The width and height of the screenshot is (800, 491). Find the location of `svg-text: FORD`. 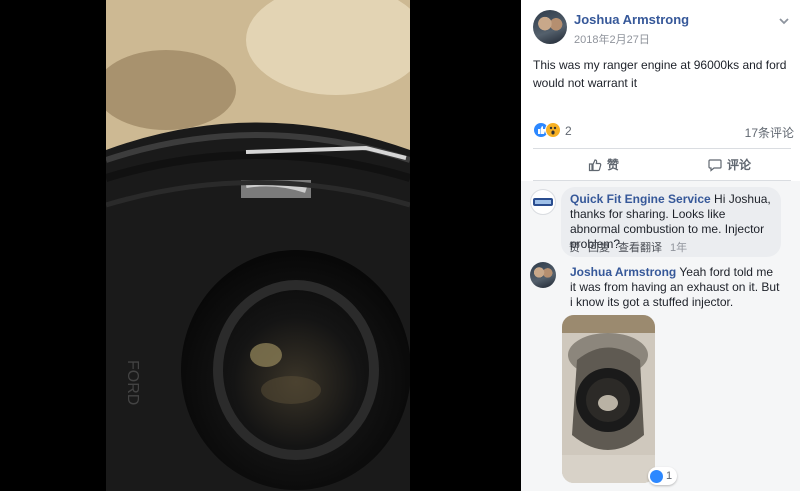

svg-text: FORD is located at coordinates (132, 382).